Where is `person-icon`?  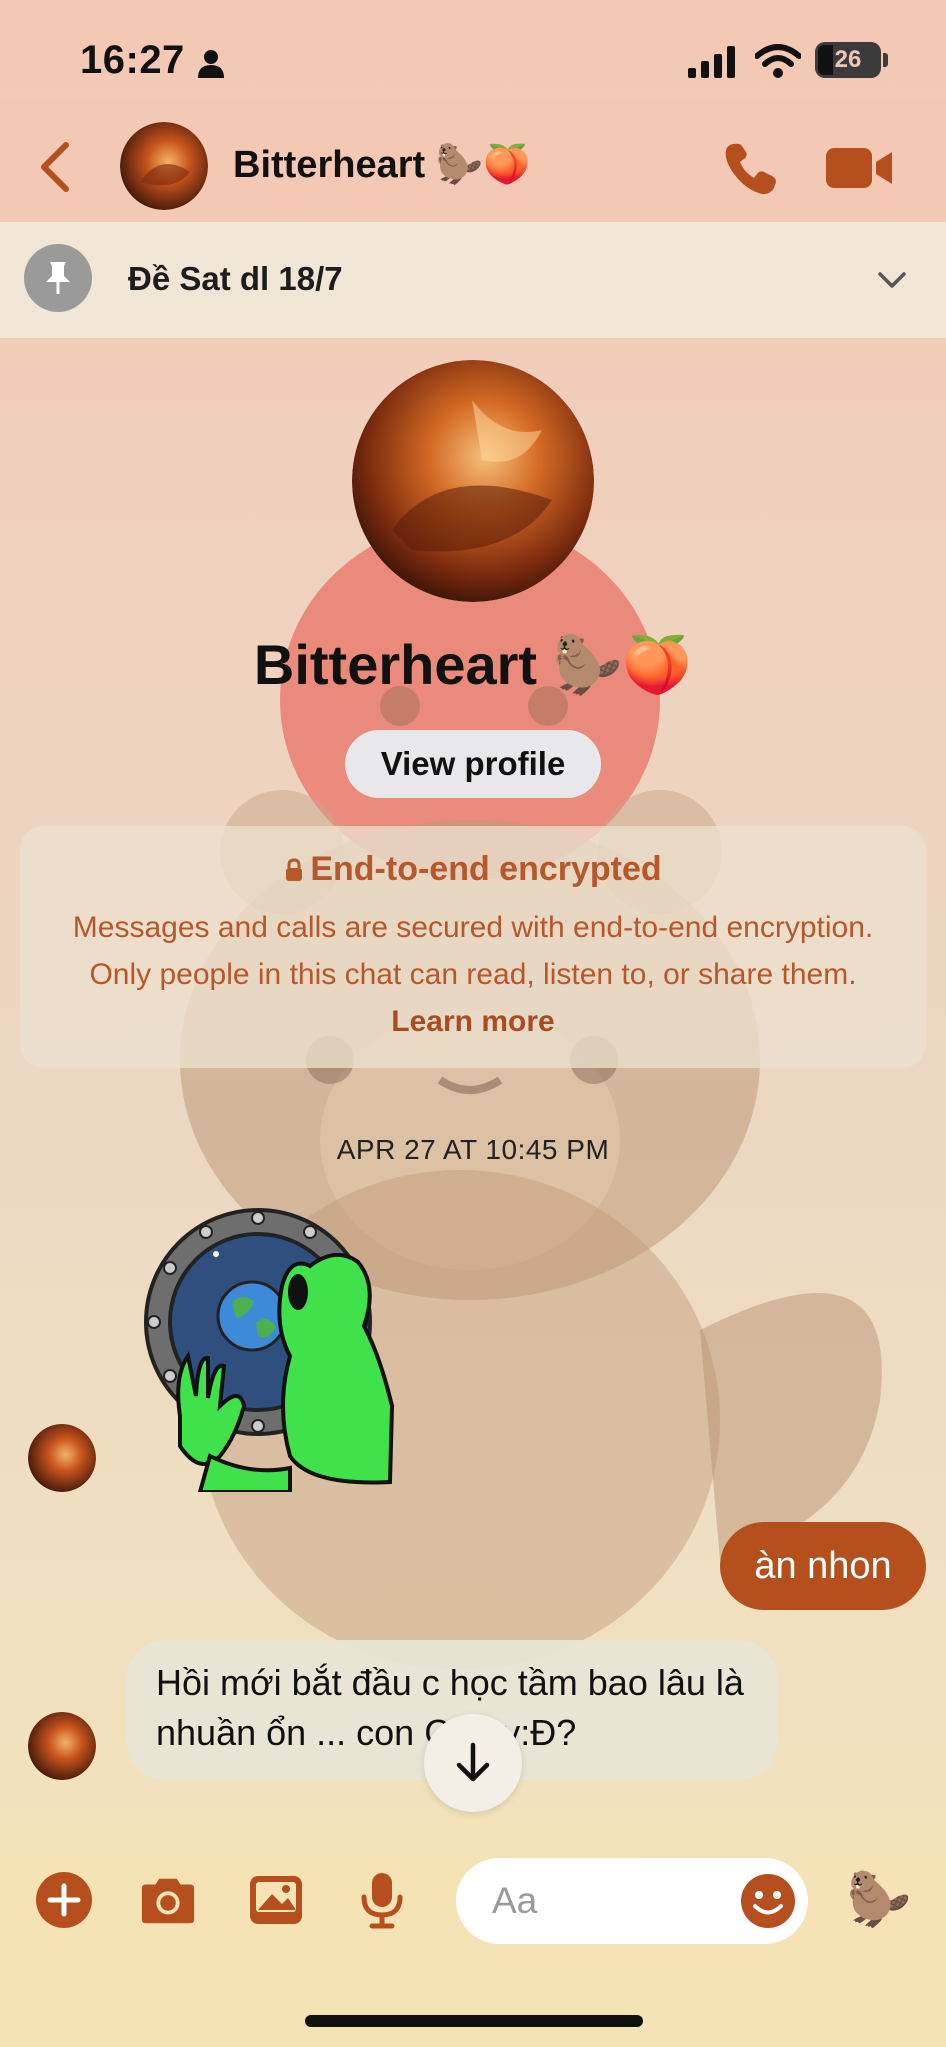 person-icon is located at coordinates (211, 64).